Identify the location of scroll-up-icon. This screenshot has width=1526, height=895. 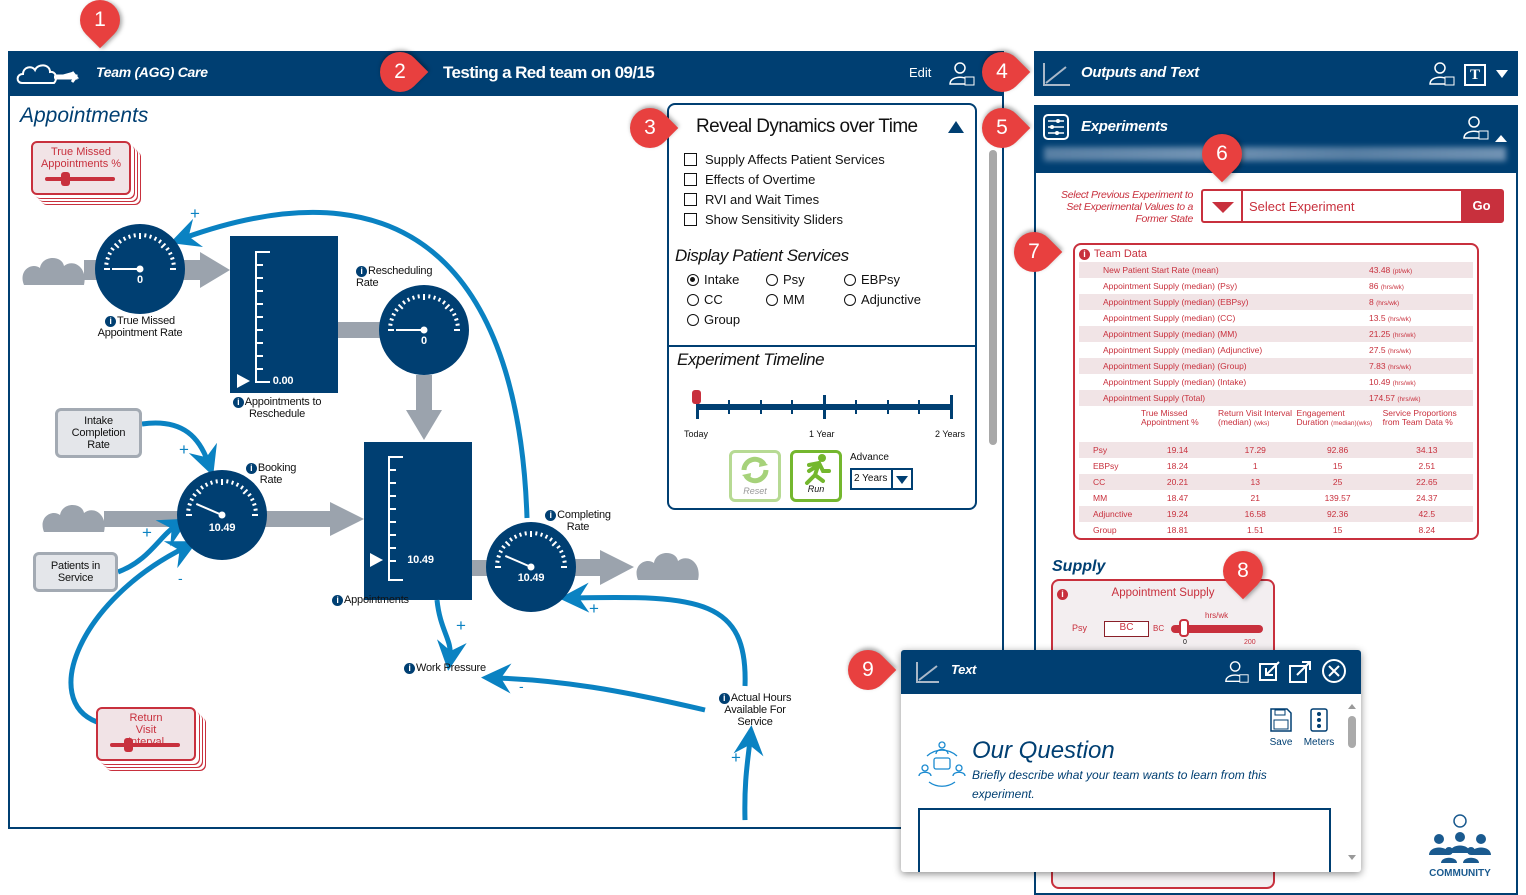
(1352, 706).